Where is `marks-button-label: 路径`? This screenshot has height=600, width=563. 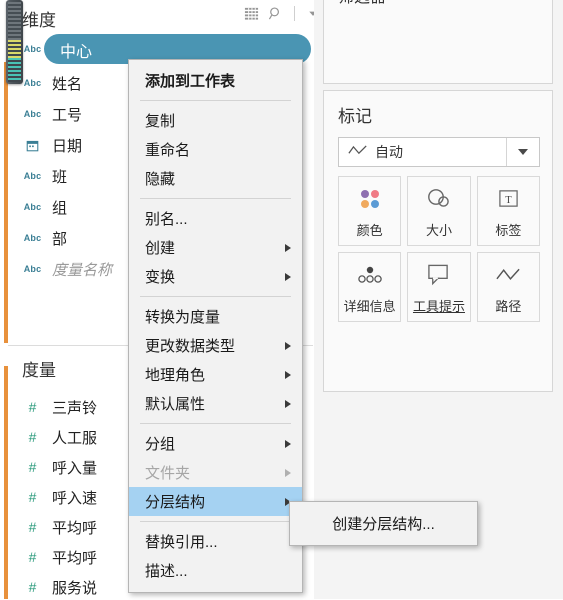 marks-button-label: 路径 is located at coordinates (508, 306).